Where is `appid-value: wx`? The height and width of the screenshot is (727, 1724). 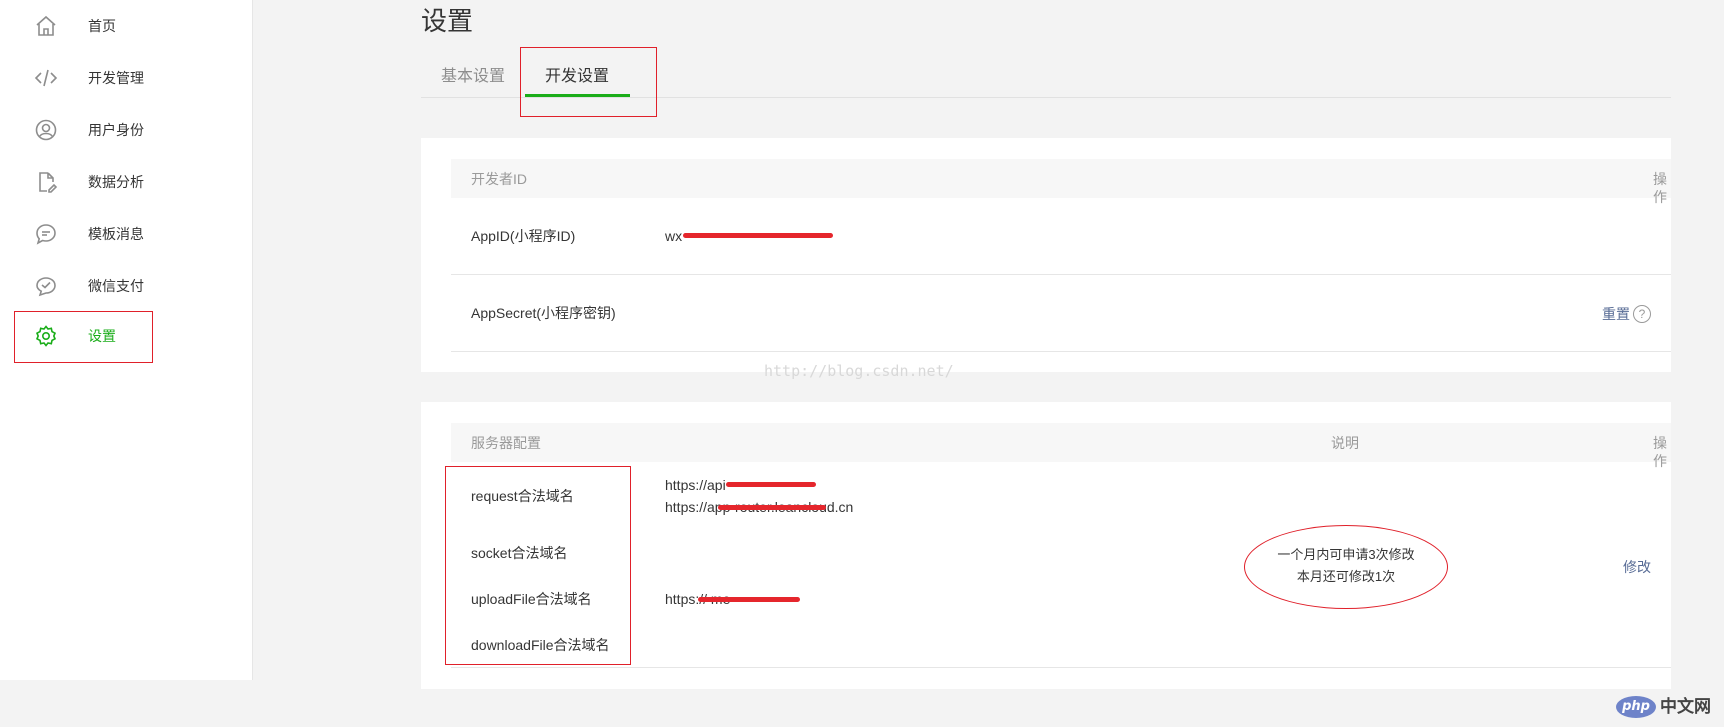 appid-value: wx is located at coordinates (674, 236).